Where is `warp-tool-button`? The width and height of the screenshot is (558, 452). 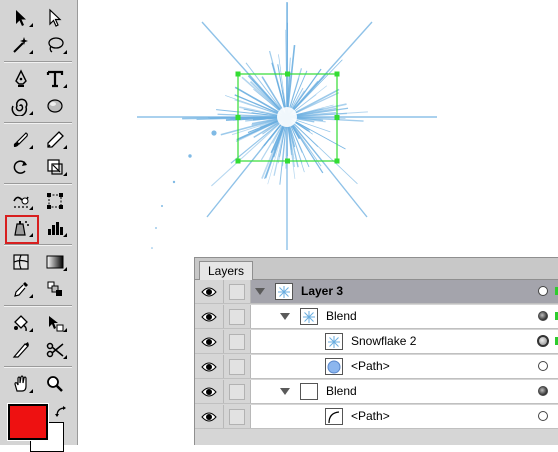
warp-tool-button is located at coordinates (21, 201).